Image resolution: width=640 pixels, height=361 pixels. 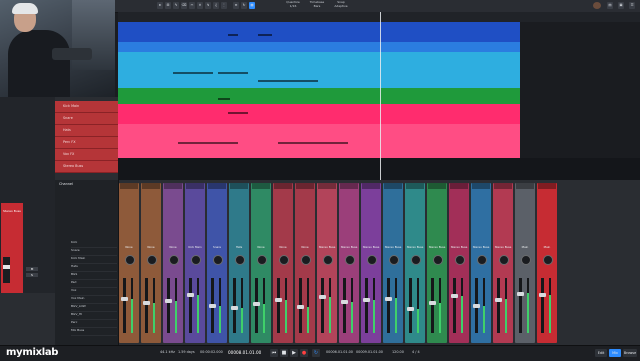 I want to click on solo-button: S, so click(x=32, y=275).